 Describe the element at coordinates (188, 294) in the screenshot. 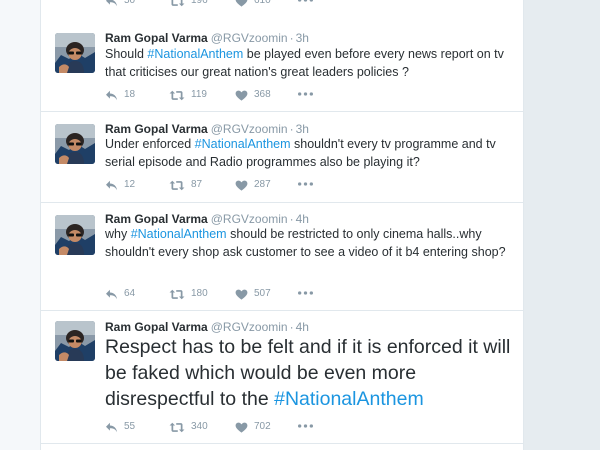

I see `retweet-button: 180` at that location.